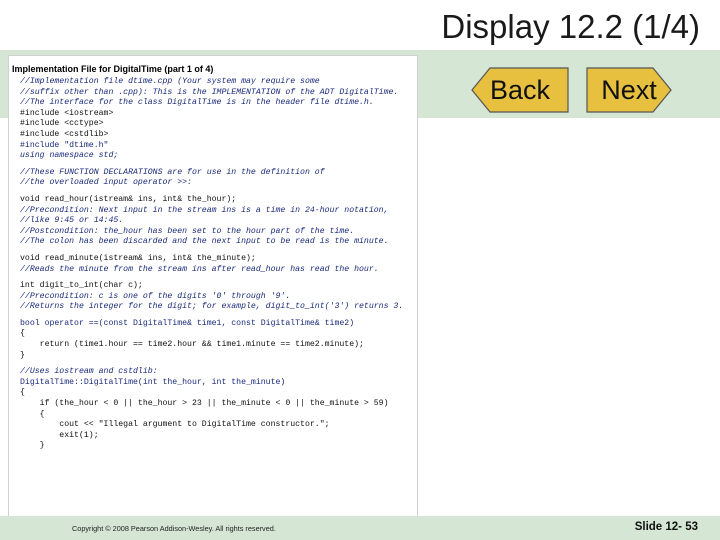 This screenshot has height=540, width=720. I want to click on code-line: #include <iostream>, so click(67, 113).